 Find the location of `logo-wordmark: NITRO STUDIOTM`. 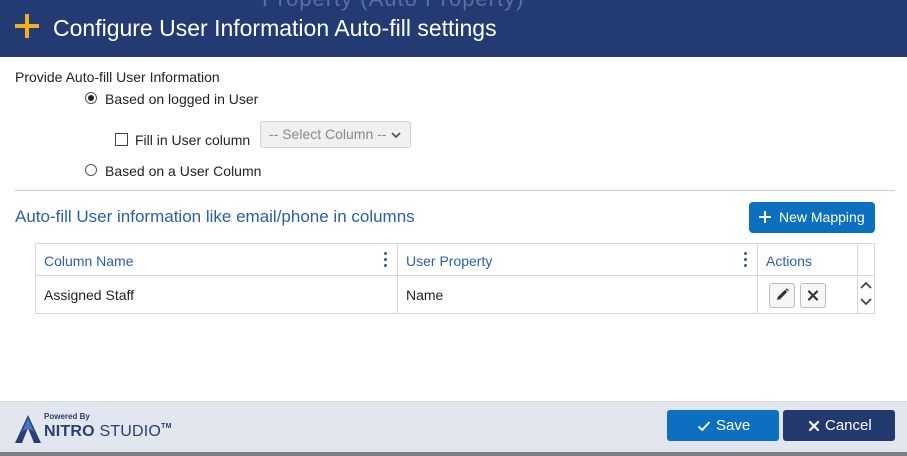

logo-wordmark: NITRO STUDIOTM is located at coordinates (108, 432).